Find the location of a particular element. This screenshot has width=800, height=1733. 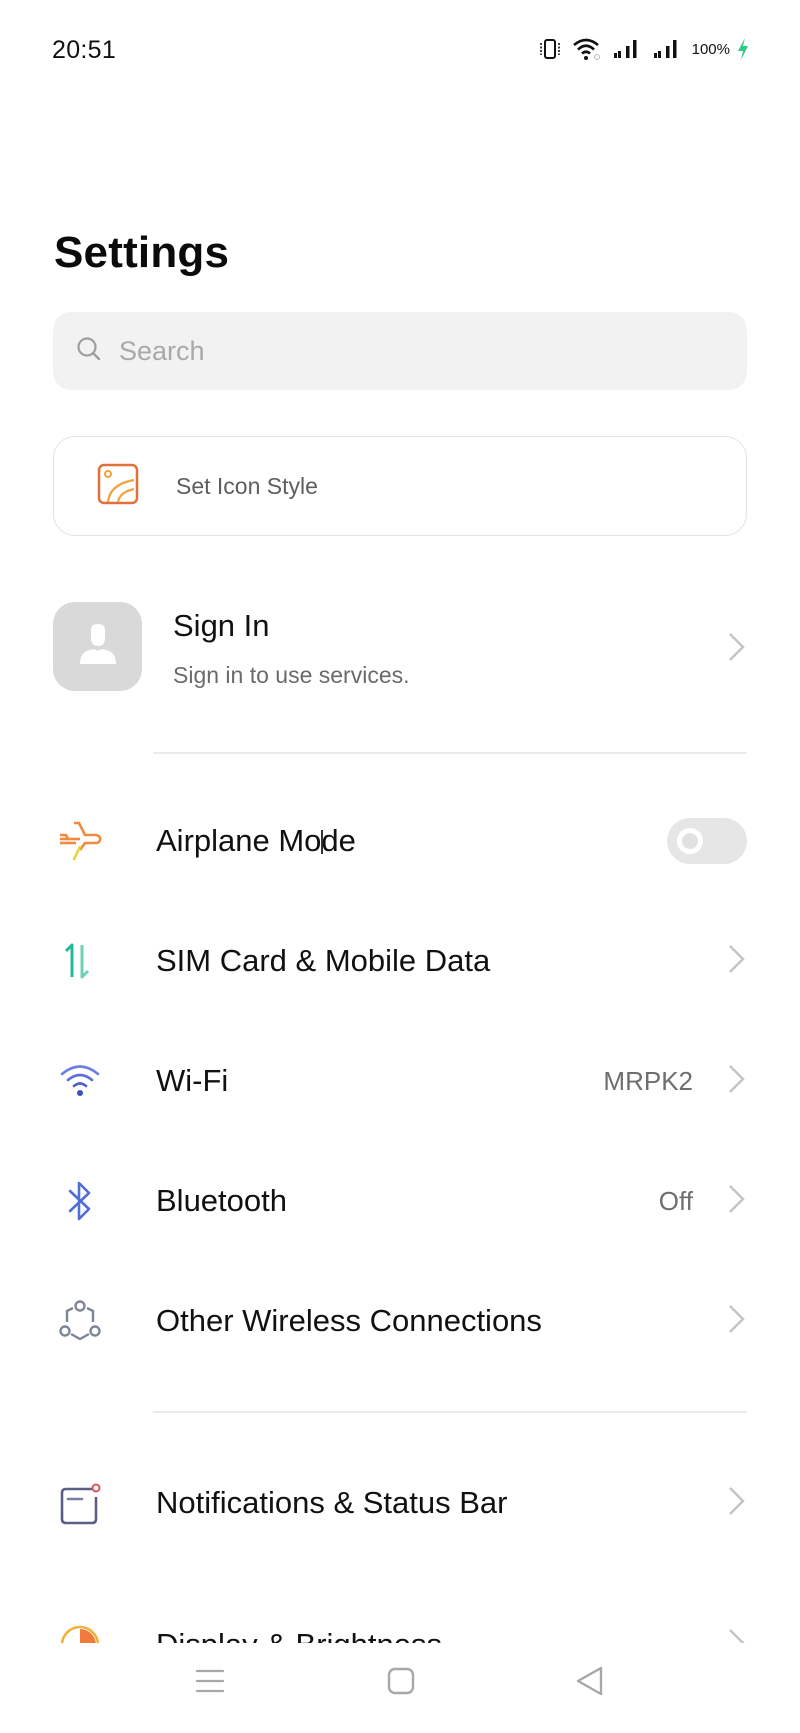

row-label: Notifications & Status Bar is located at coordinates (332, 1502).